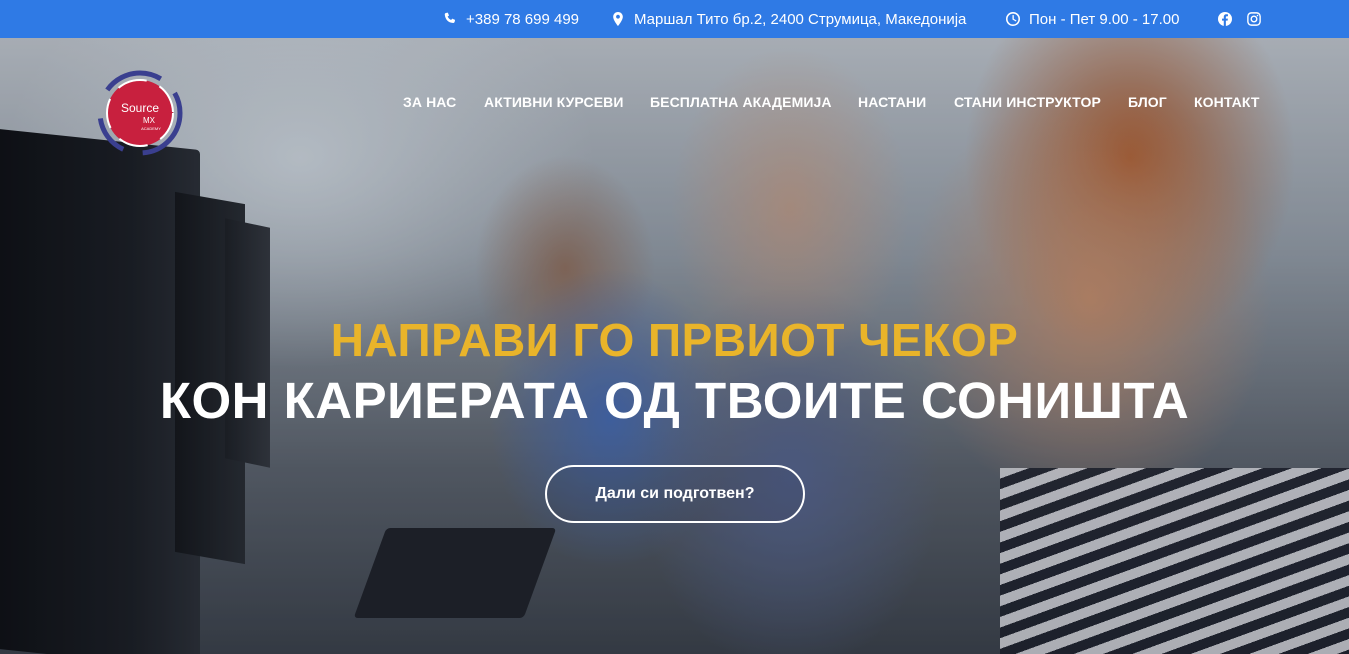 Image resolution: width=1349 pixels, height=654 pixels. I want to click on phone-icon, so click(450, 19).